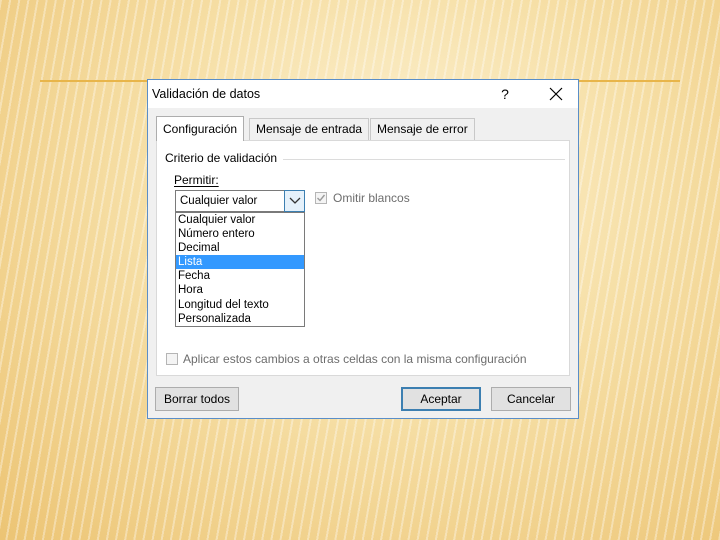 The image size is (720, 540). I want to click on option-numero-entero: Número entero, so click(240, 234).